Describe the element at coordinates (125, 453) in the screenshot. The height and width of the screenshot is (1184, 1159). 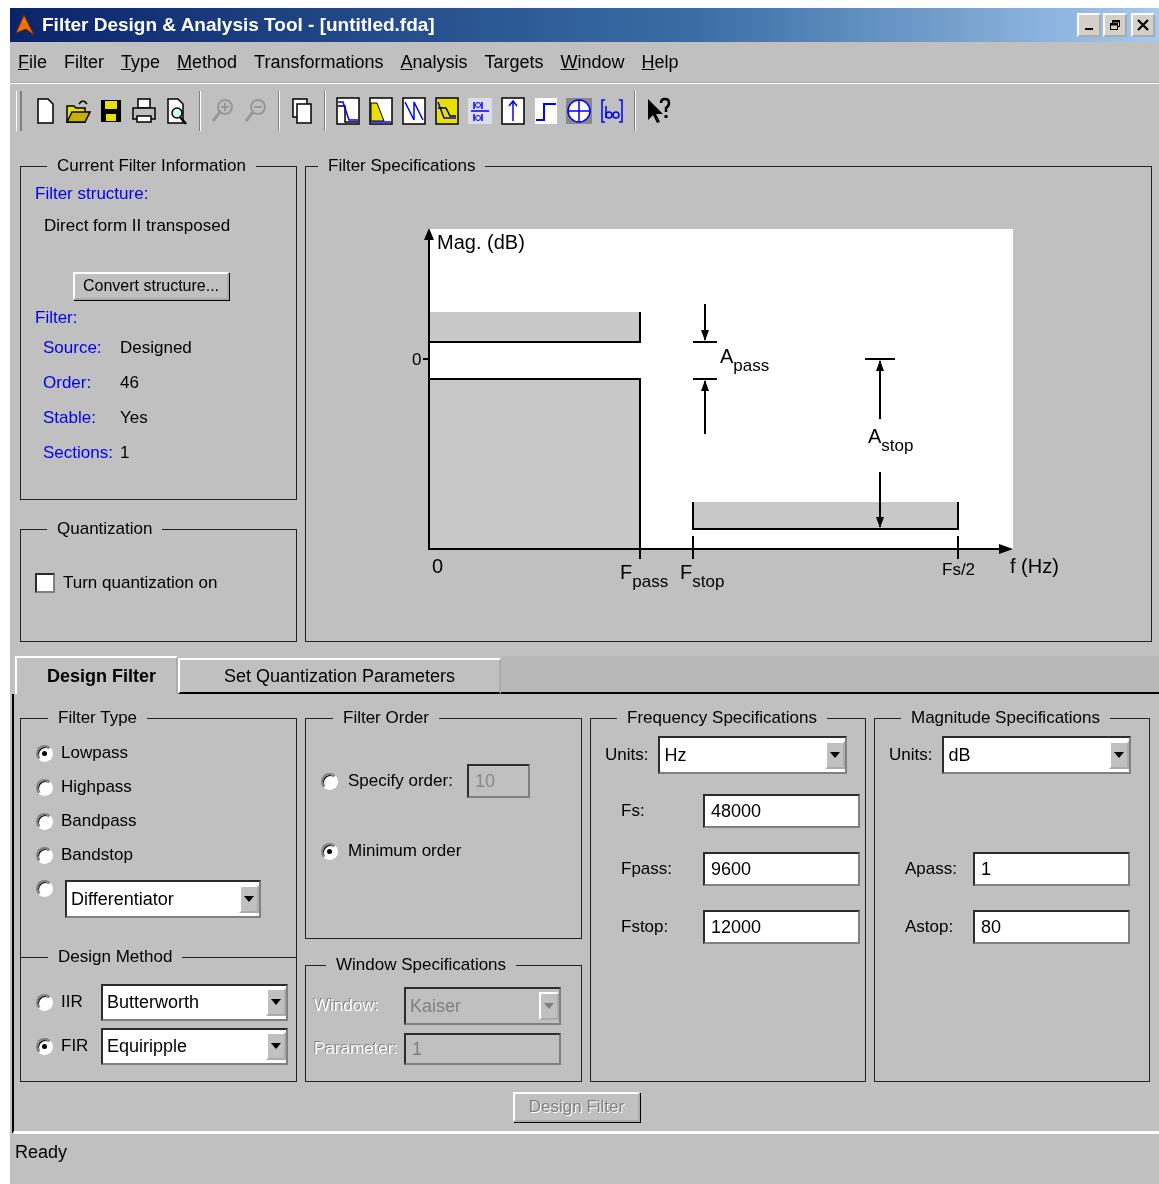
I see `property-value: 1` at that location.